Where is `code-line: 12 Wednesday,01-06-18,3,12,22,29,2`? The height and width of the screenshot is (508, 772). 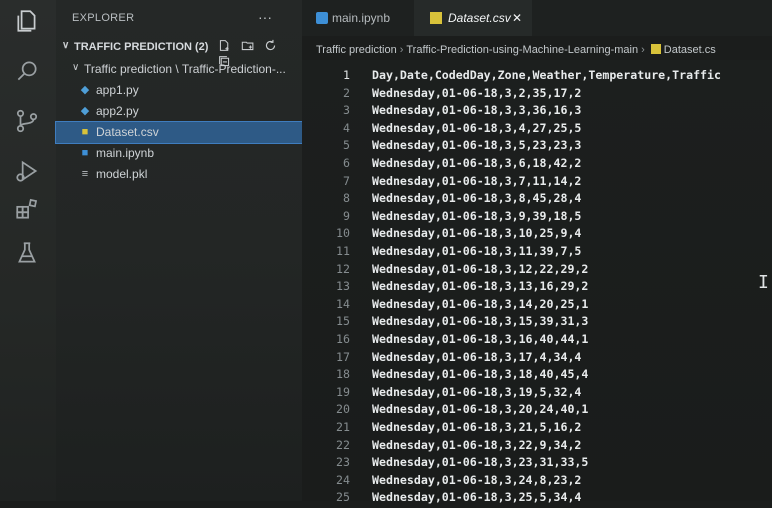
code-line: 12 Wednesday,01-06-18,3,12,22,29,2 is located at coordinates (537, 271).